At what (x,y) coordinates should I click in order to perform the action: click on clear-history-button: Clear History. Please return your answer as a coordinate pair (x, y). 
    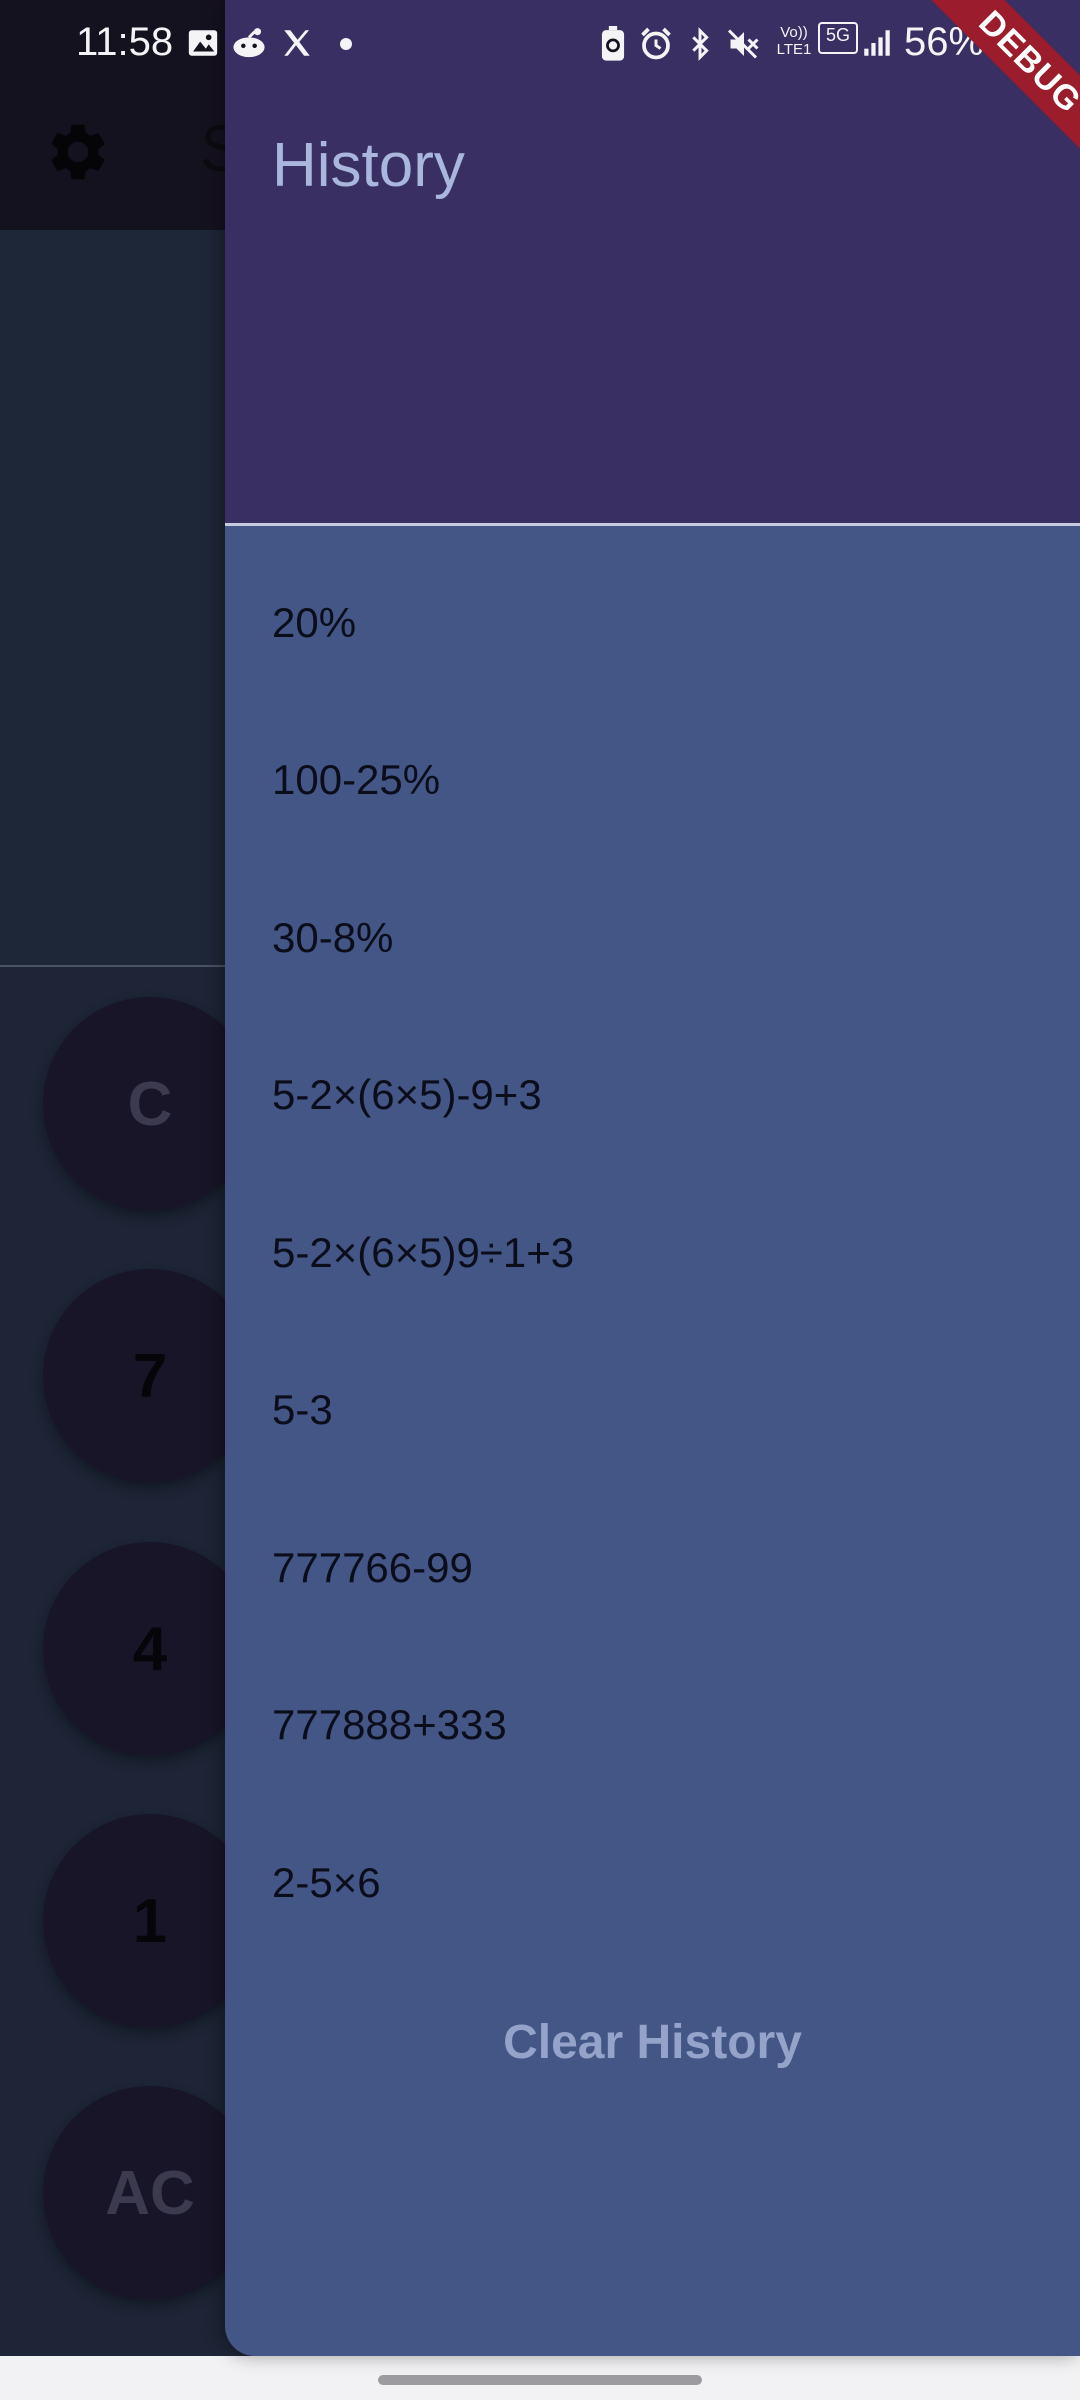
    Looking at the image, I should click on (652, 2042).